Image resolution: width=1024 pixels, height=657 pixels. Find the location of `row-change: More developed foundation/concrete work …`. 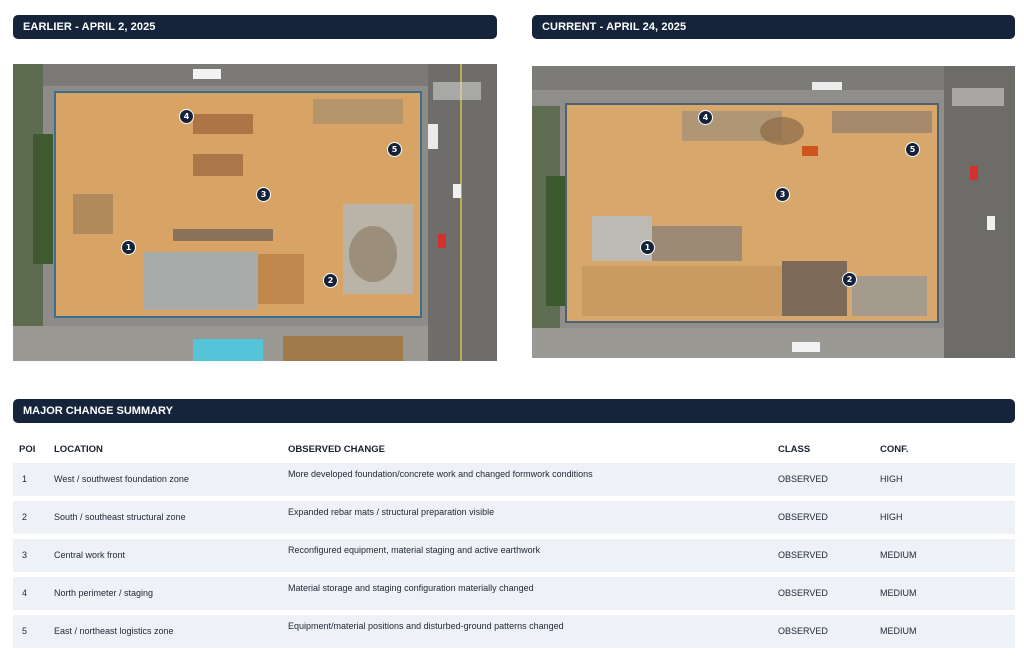

row-change: More developed foundation/concrete work … is located at coordinates (440, 474).